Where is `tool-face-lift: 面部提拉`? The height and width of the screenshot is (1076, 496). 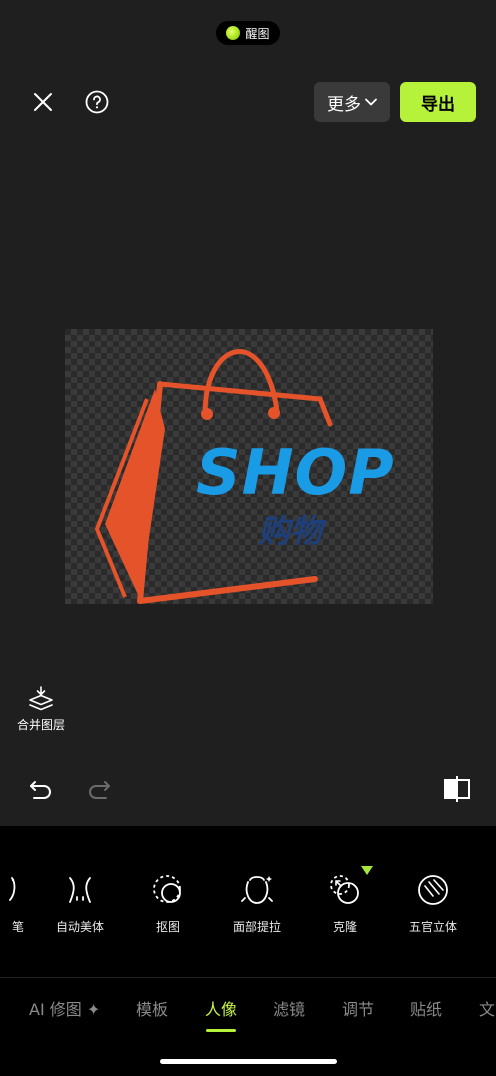
tool-face-lift: 面部提拉 is located at coordinates (257, 903).